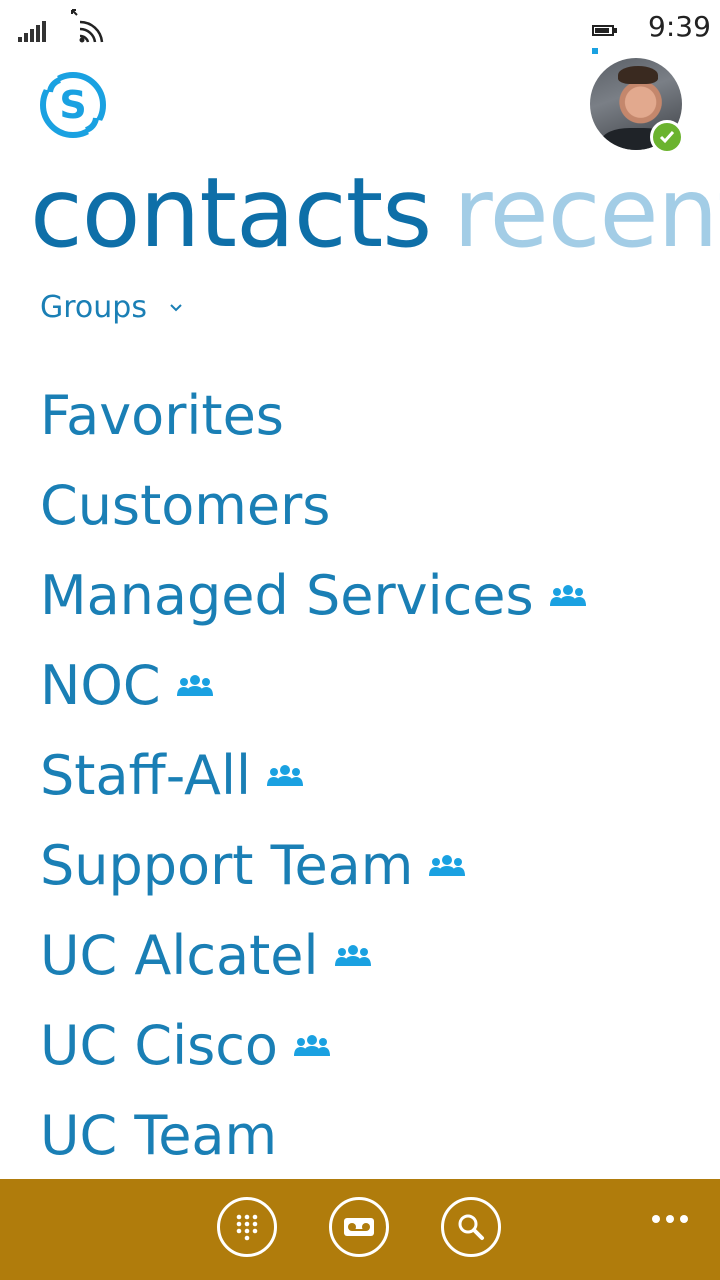  Describe the element at coordinates (360, 30) in the screenshot. I see `status-bar: 9:39` at that location.